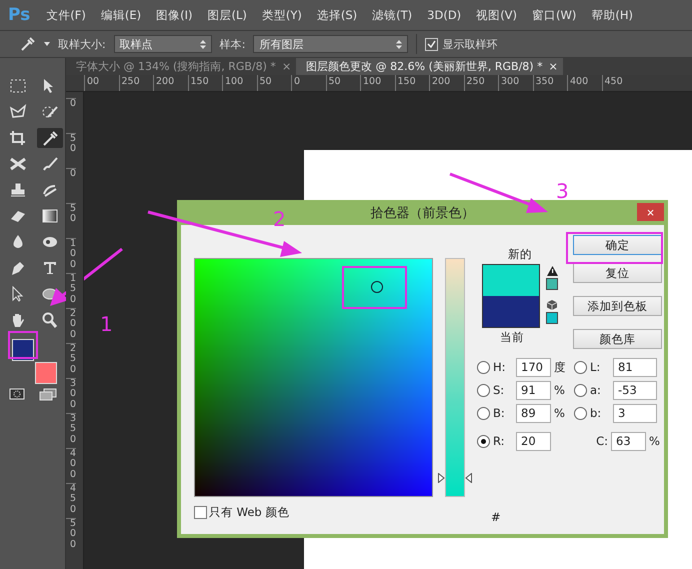 Image resolution: width=692 pixels, height=569 pixels. I want to click on field-label: L:, so click(596, 367).